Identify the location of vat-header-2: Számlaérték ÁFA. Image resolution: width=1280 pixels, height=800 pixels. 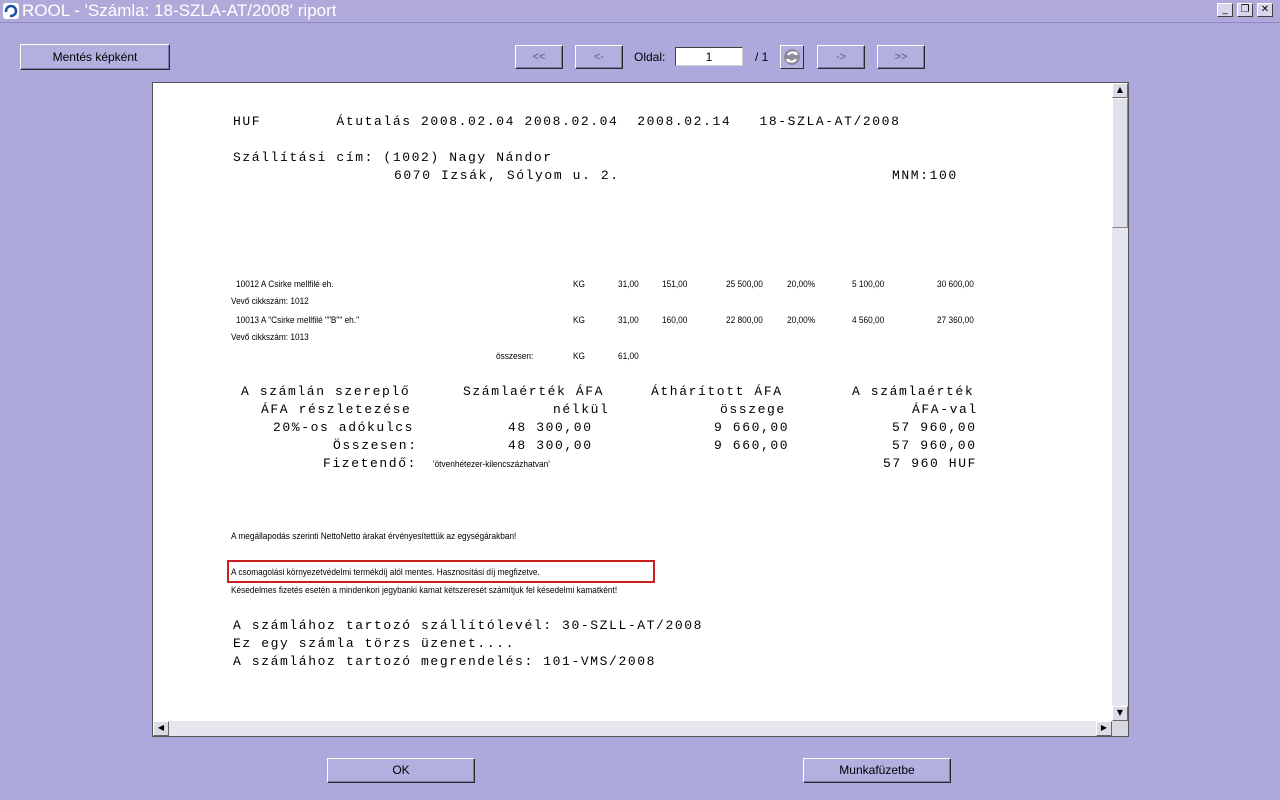
(534, 391).